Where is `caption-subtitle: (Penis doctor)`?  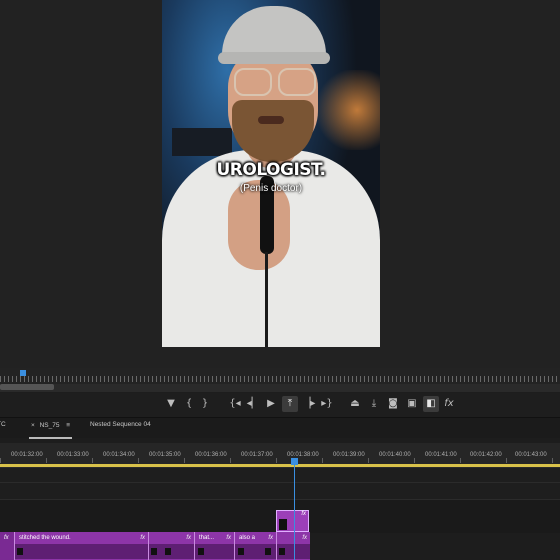
caption-subtitle: (Penis doctor) is located at coordinates (271, 188).